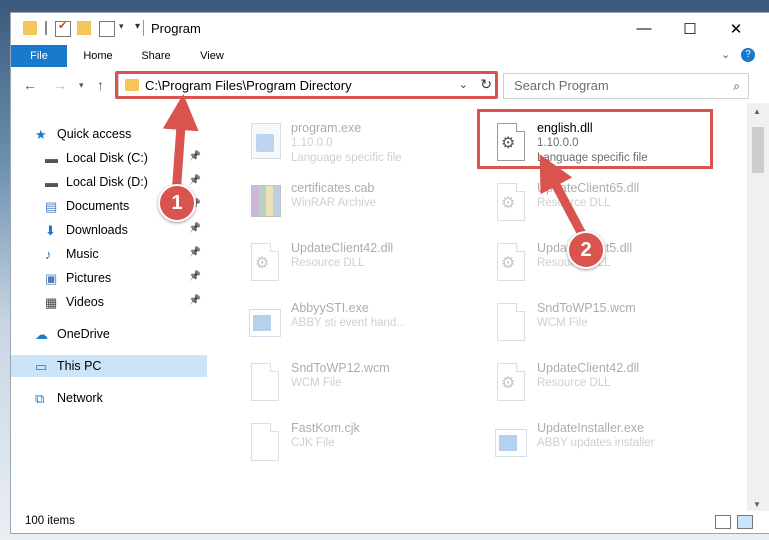  I want to click on file-item: ⚙ UpdateClient65.dll Resource DLL, so click(611, 205).